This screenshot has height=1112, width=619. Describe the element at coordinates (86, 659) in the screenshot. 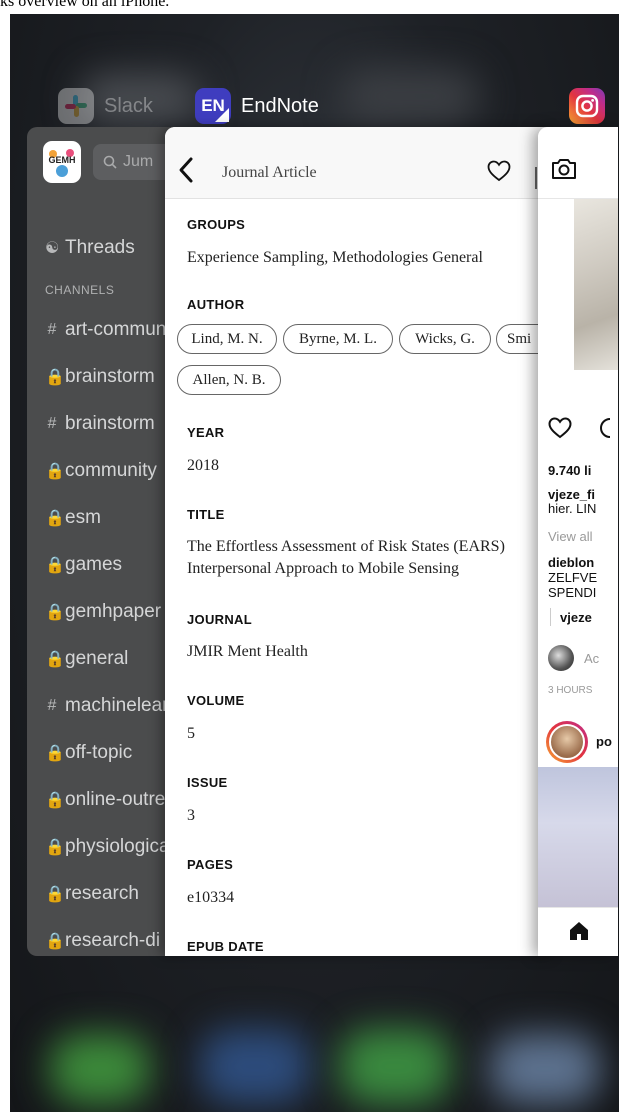

I see `channel-item: 🔒 general` at that location.